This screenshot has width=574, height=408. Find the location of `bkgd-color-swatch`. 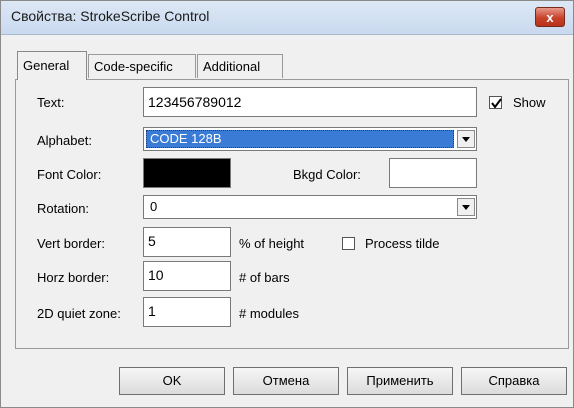

bkgd-color-swatch is located at coordinates (433, 173).